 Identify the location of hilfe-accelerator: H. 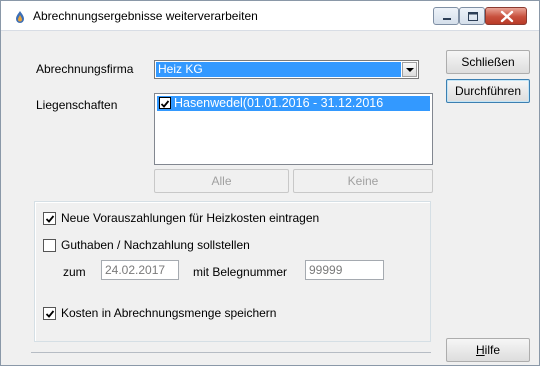
(480, 350).